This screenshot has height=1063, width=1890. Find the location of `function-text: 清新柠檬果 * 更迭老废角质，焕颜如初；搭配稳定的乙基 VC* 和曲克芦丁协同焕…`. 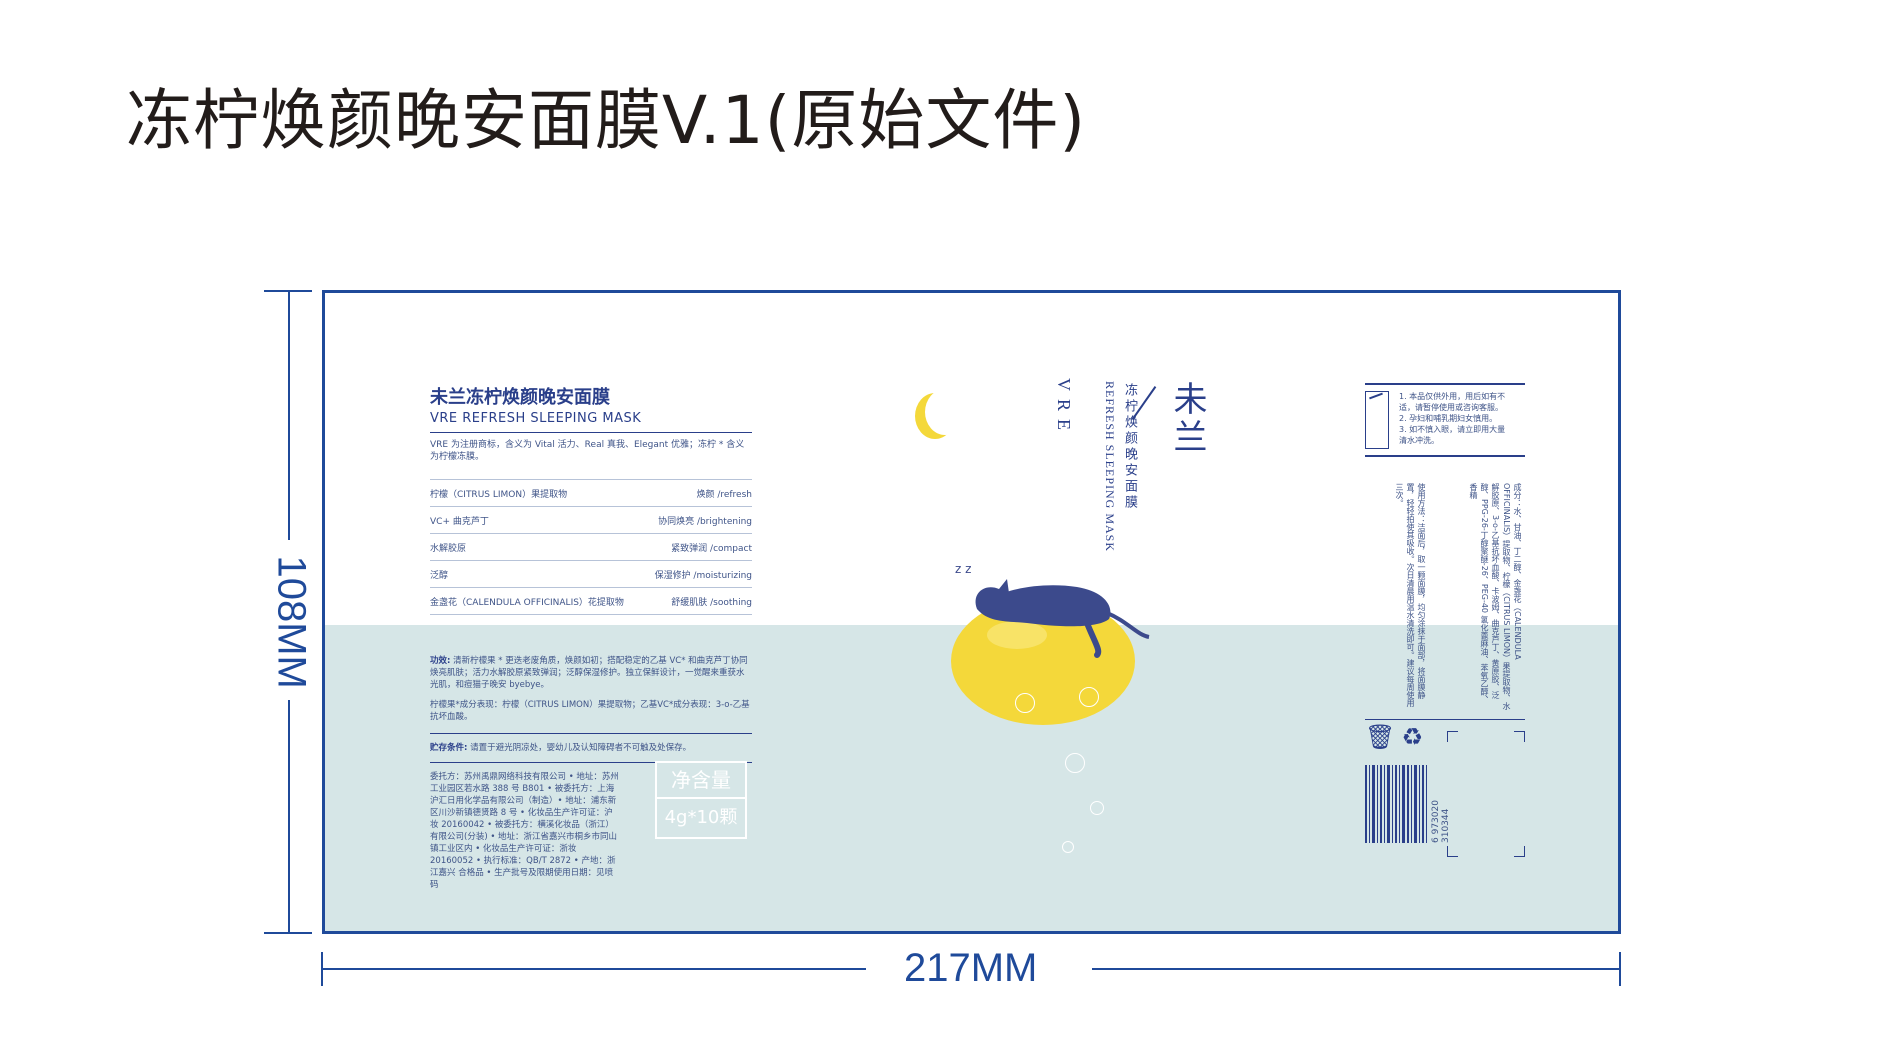

function-text: 清新柠檬果 * 更迭老废角质，焕颜如初；搭配稳定的乙基 VC* 和曲克芦丁协同焕… is located at coordinates (589, 673).